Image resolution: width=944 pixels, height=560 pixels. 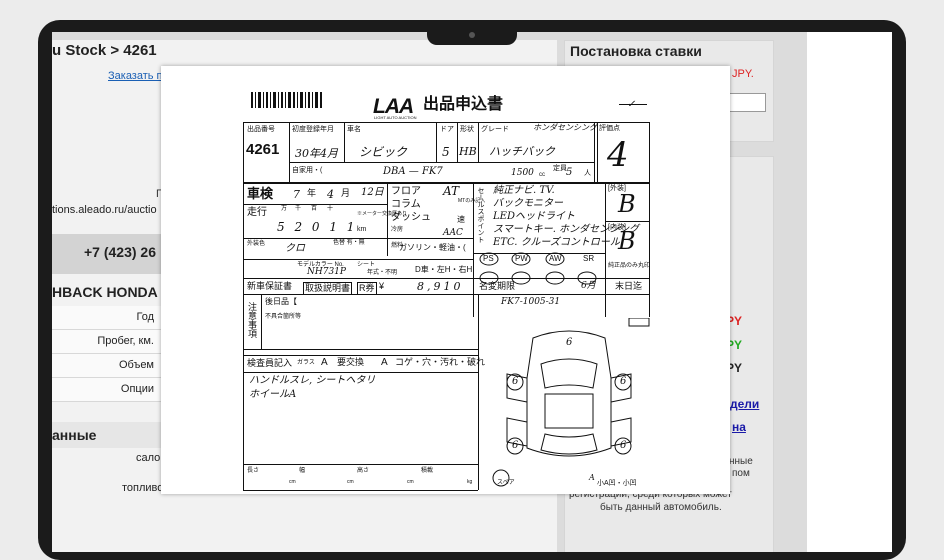 What do you see at coordinates (395, 117) in the screenshot?
I see `laa-logo-sub: LIGHT AUTO AUCTION` at bounding box center [395, 117].